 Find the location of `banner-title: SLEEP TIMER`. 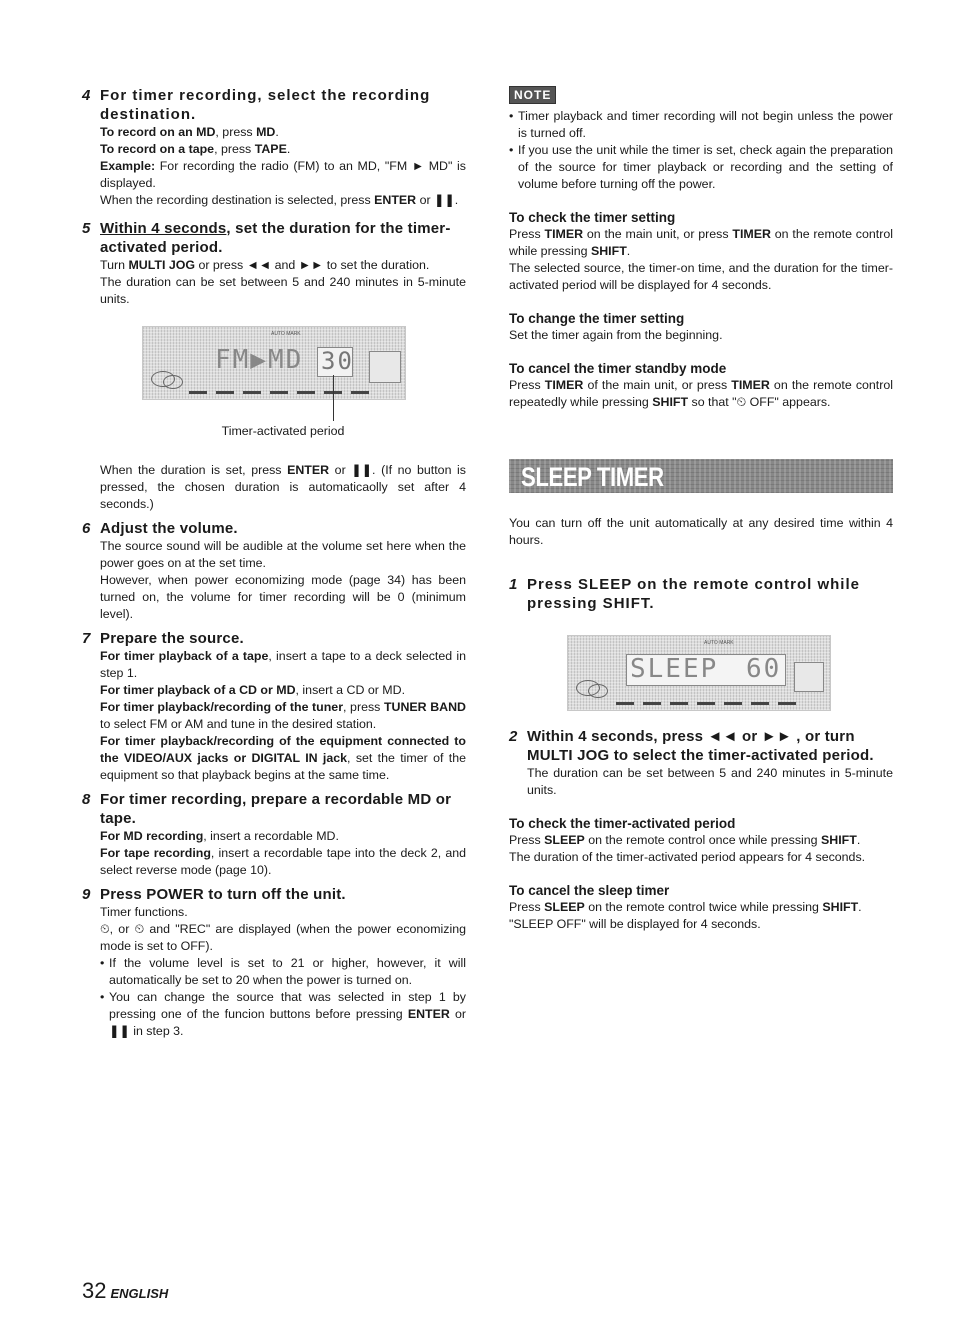

banner-title: SLEEP TIMER is located at coordinates (592, 477).